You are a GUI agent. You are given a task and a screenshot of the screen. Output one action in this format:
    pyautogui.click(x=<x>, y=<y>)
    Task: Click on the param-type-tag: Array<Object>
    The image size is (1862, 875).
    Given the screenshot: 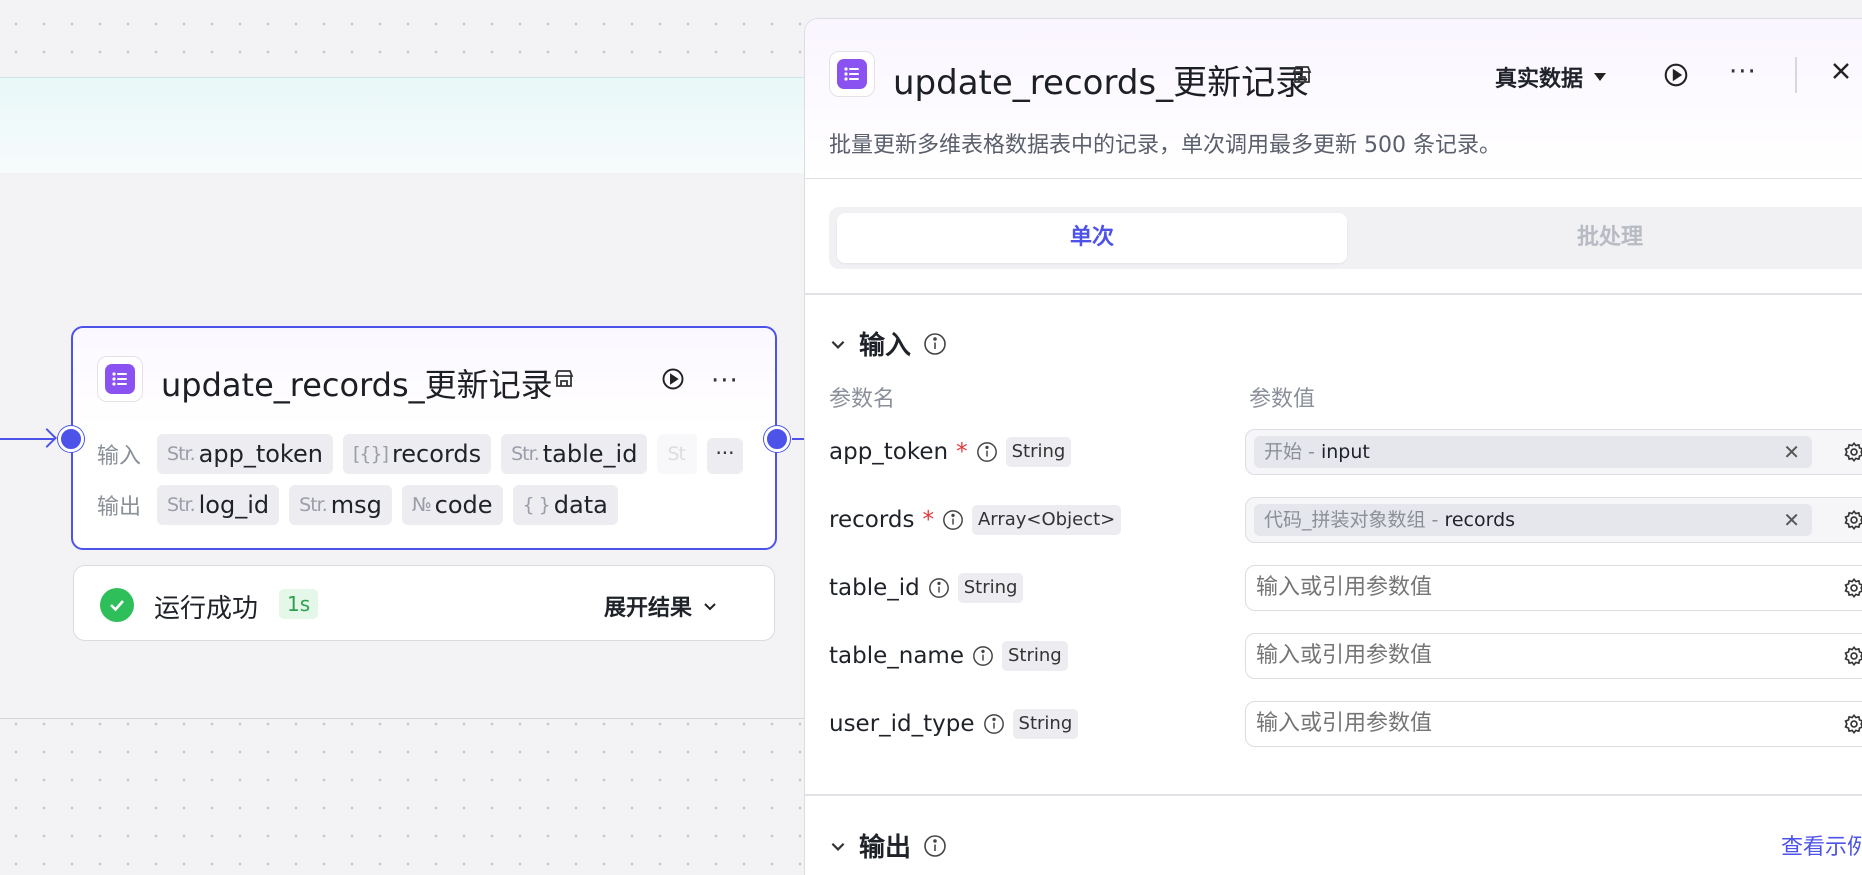 What is the action you would take?
    pyautogui.click(x=1046, y=520)
    